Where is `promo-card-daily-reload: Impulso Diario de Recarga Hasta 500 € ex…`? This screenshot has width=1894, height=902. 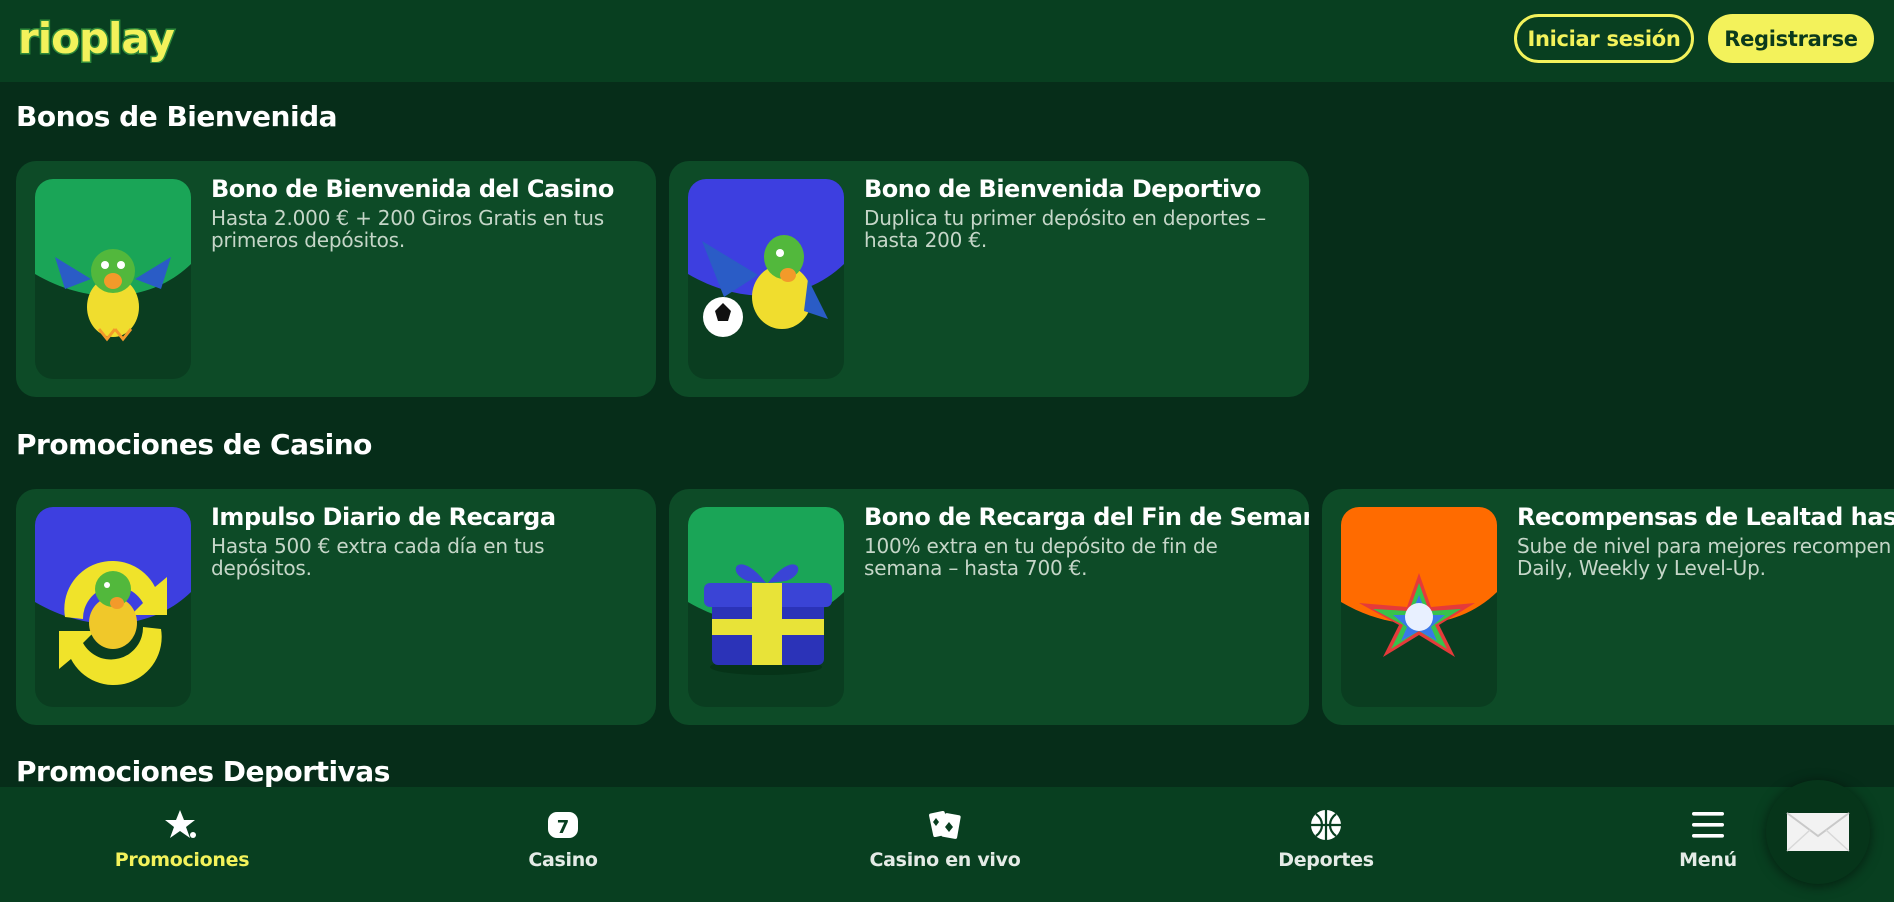
promo-card-daily-reload: Impulso Diario de Recarga Hasta 500 € ex… is located at coordinates (336, 607).